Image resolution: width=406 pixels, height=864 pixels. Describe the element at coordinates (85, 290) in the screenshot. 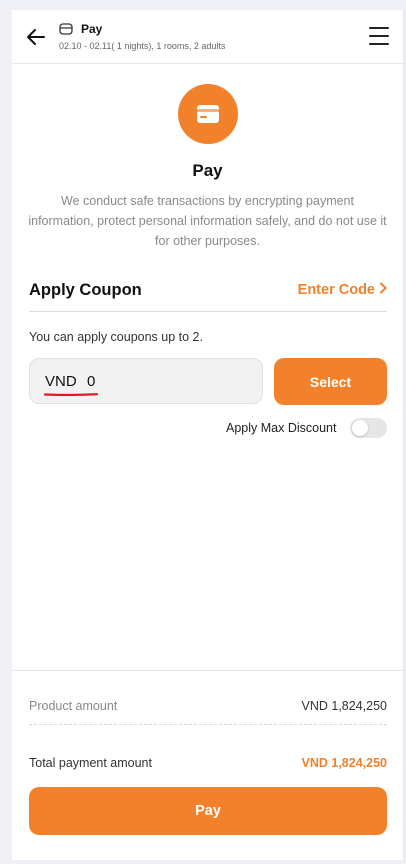

I see `coupon-section-title: Apply Coupon` at that location.